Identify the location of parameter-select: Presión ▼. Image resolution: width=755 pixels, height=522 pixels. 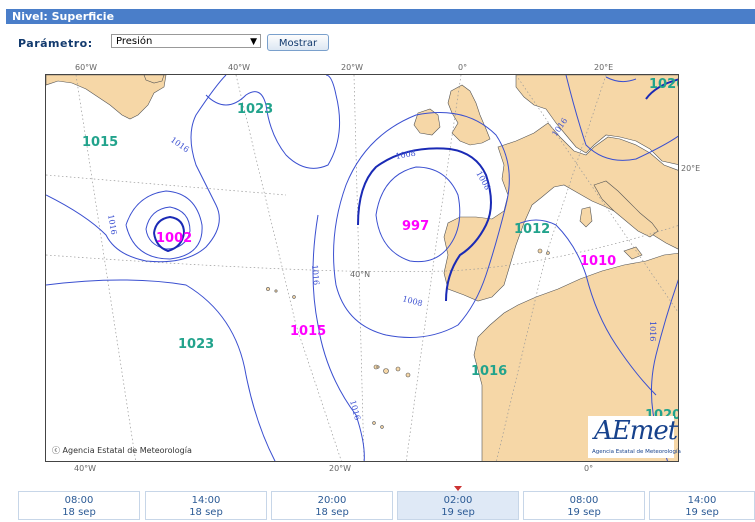
(186, 41).